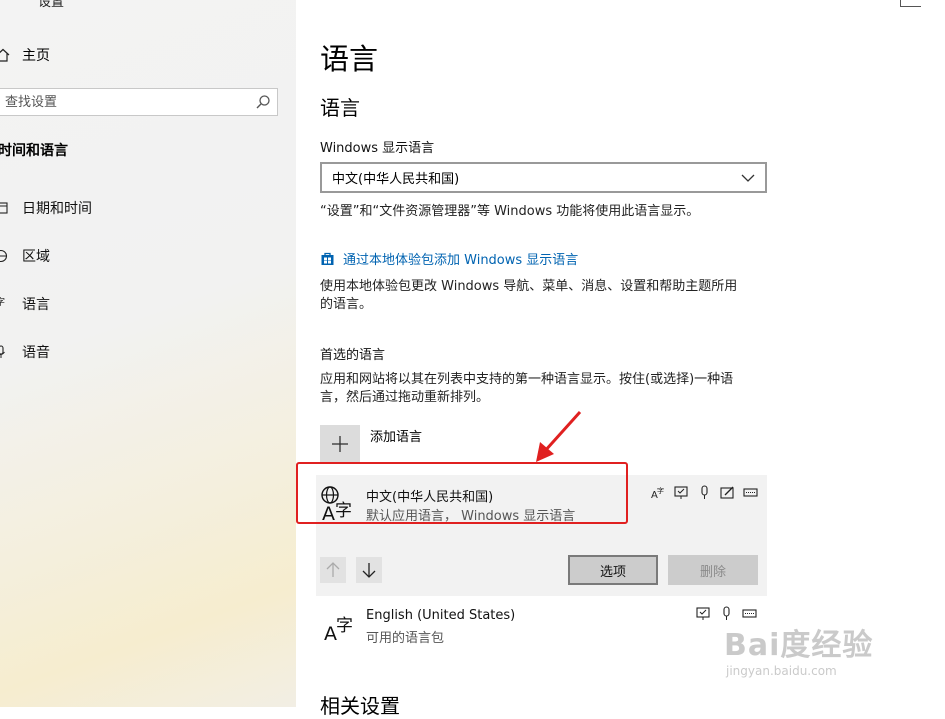 This screenshot has width=945, height=719. What do you see at coordinates (4, 256) in the screenshot?
I see `globe-icon` at bounding box center [4, 256].